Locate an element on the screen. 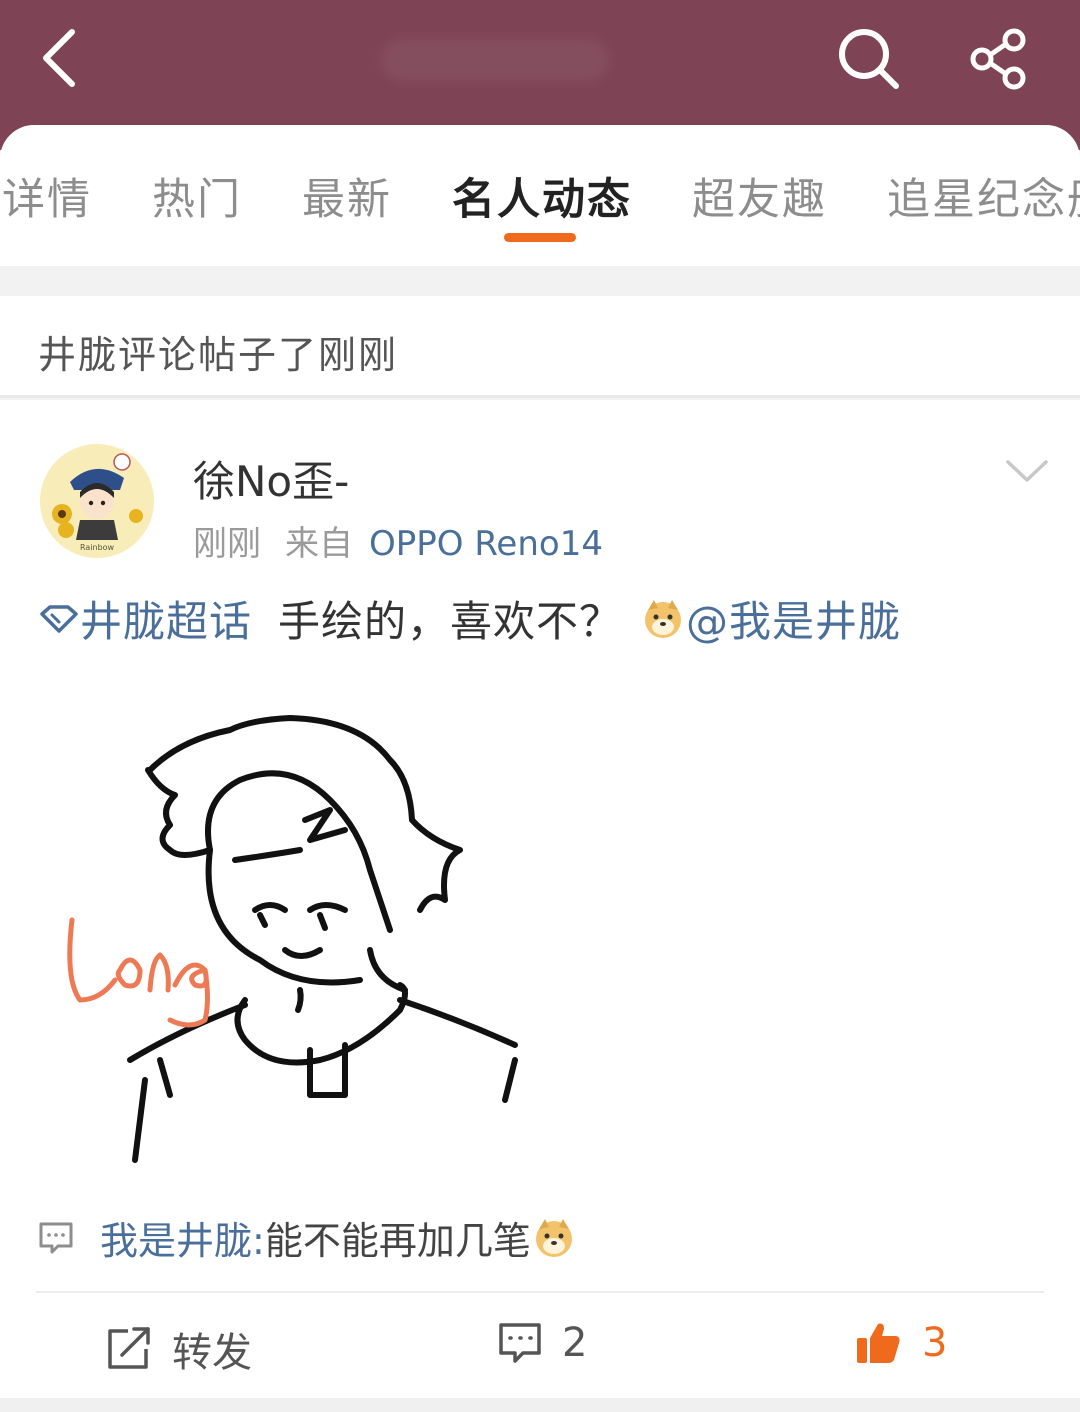 This screenshot has width=1080, height=1412. post-body: 井胧超话 手绘的，喜欢不？ @我是井胧 is located at coordinates (469, 618).